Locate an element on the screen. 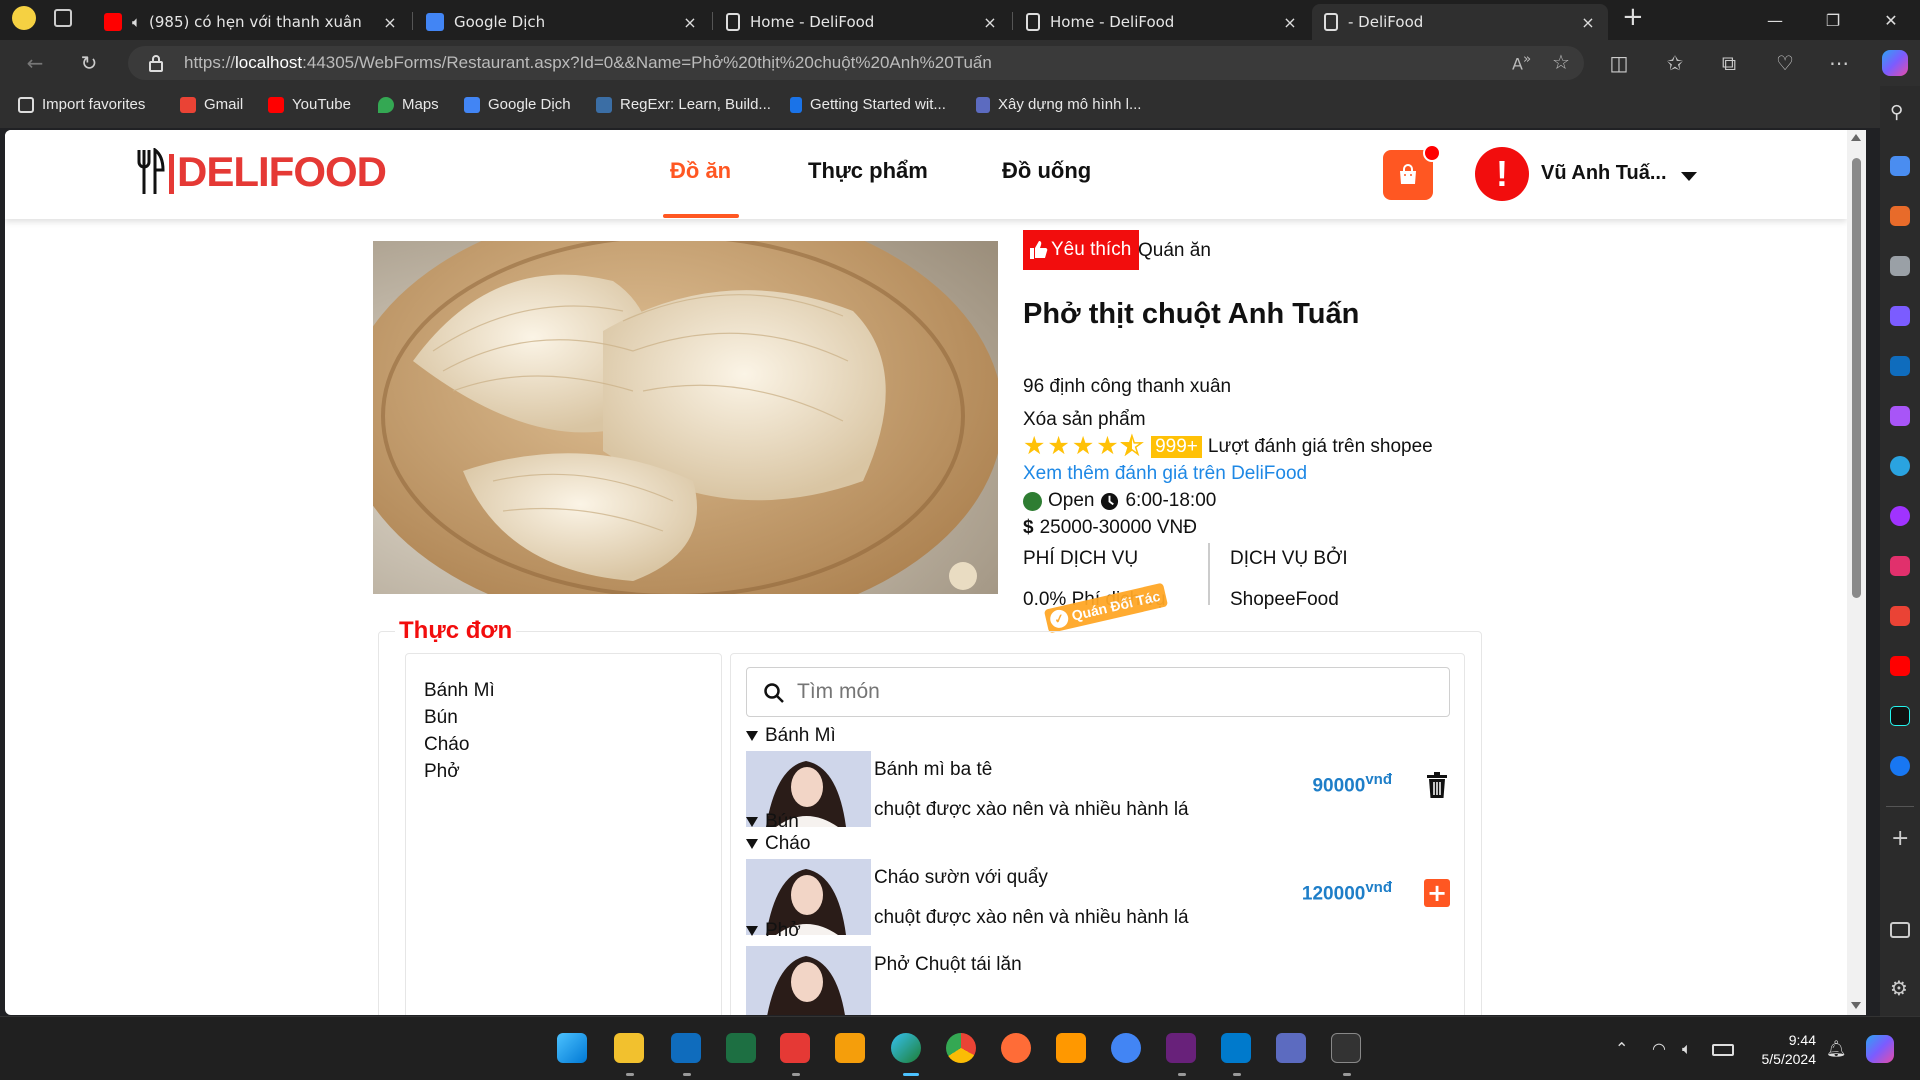 The image size is (1920, 1080). tab-home-delifood-2: Home - DeliFood × is located at coordinates (1162, 22).